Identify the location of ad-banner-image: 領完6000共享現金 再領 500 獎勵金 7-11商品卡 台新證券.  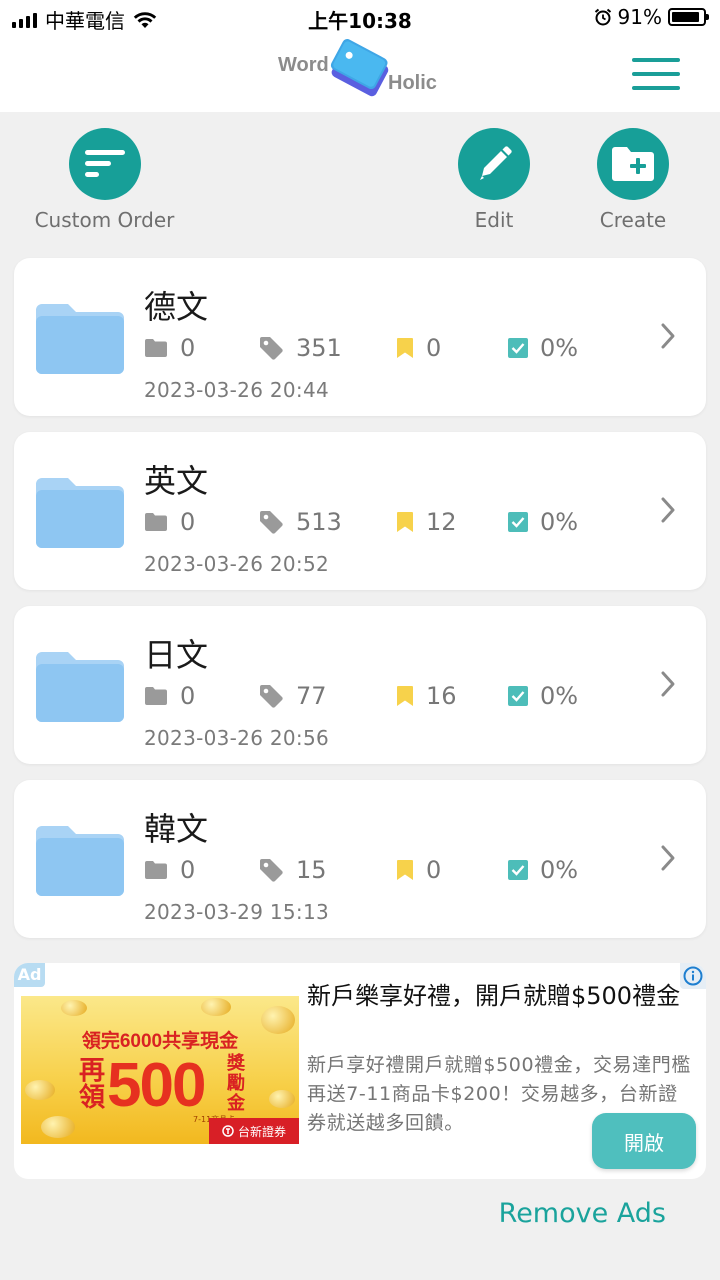
(160, 1070).